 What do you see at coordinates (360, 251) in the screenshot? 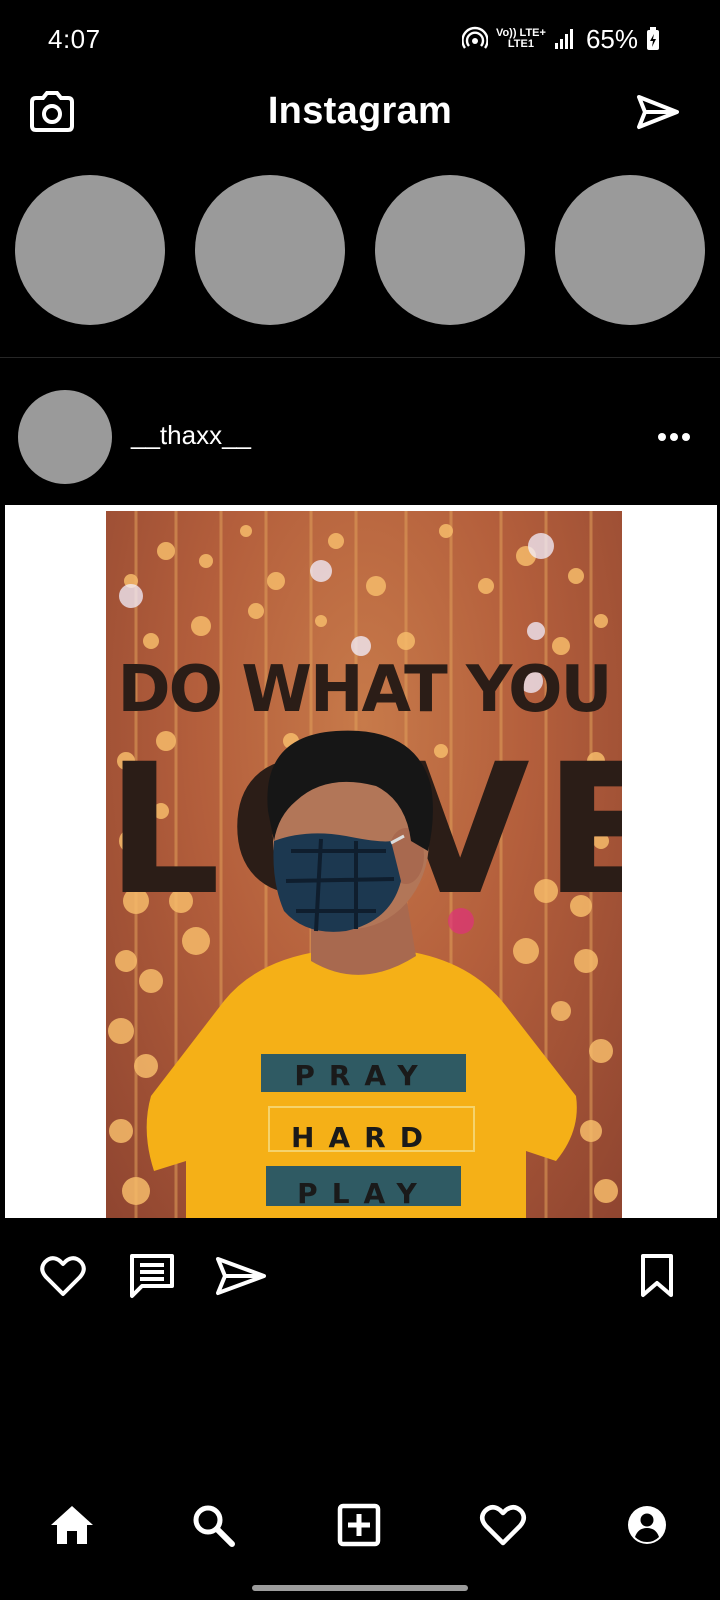
I see `stories-tray` at bounding box center [360, 251].